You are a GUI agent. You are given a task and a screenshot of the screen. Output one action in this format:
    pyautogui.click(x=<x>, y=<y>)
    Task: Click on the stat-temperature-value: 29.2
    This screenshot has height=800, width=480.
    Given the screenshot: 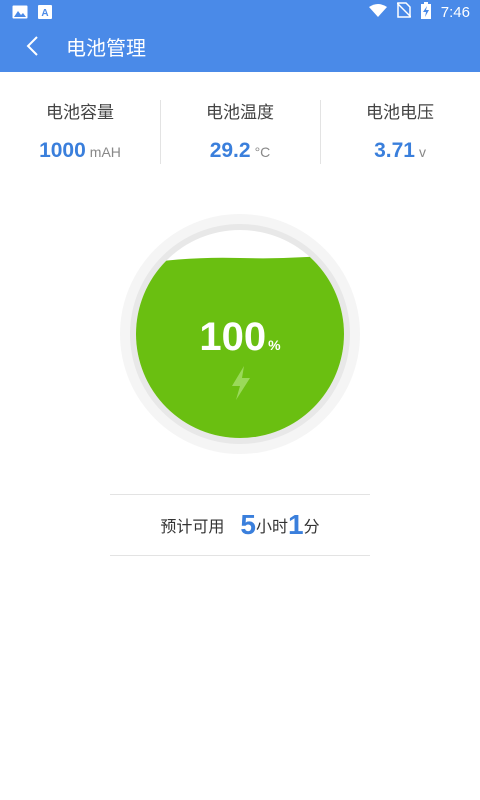 What is the action you would take?
    pyautogui.click(x=230, y=150)
    